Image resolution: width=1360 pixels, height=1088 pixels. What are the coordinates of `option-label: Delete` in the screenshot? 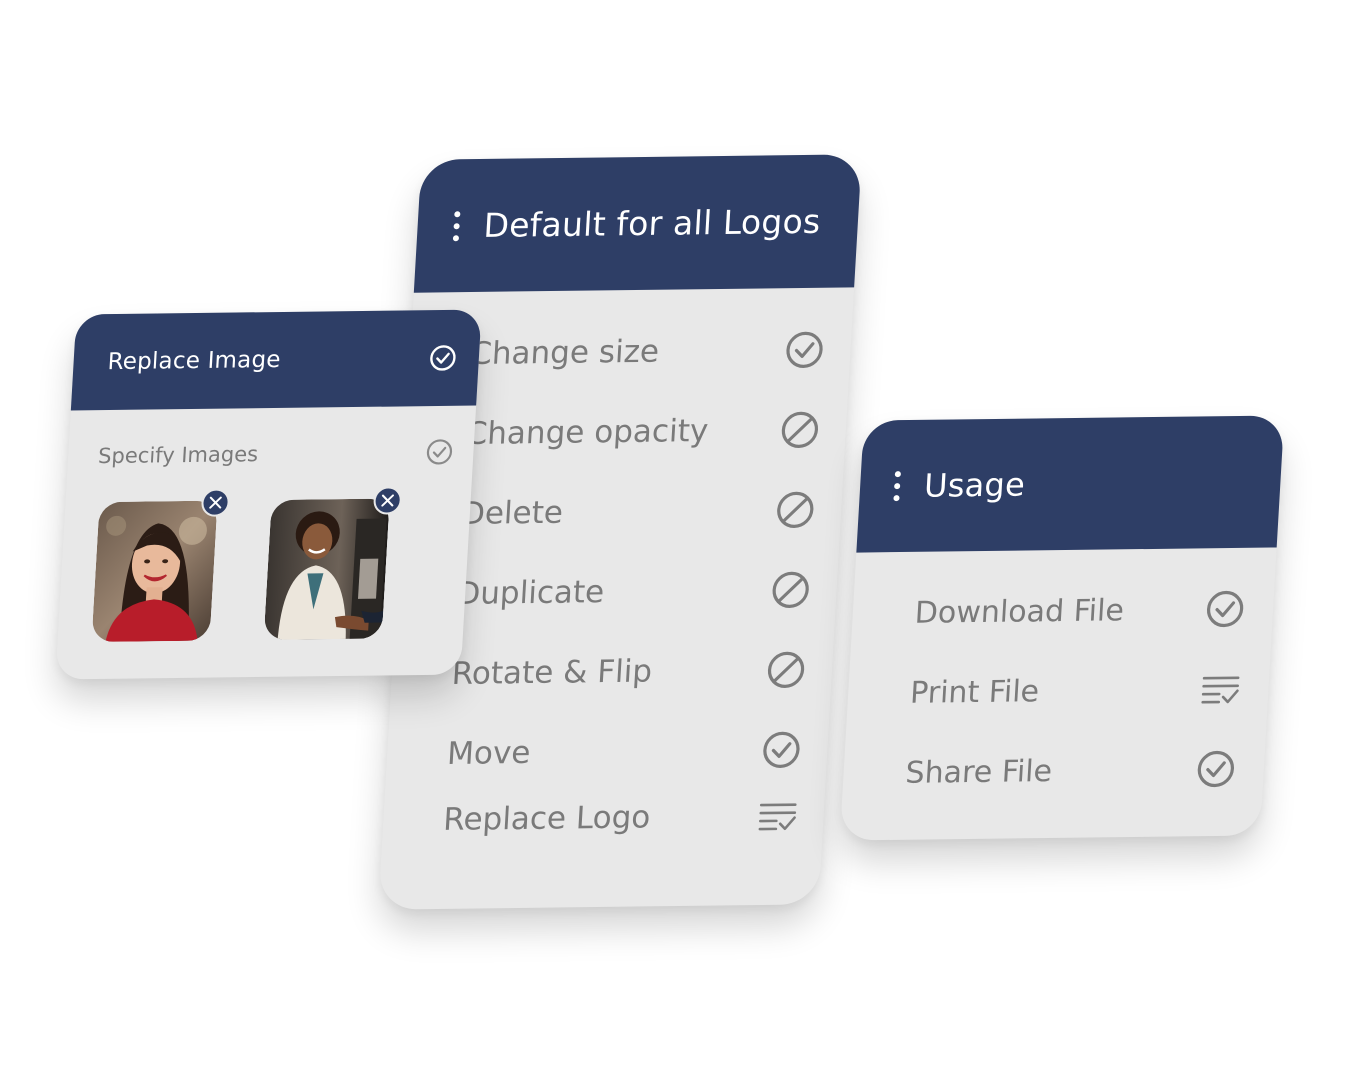 It's located at (512, 513).